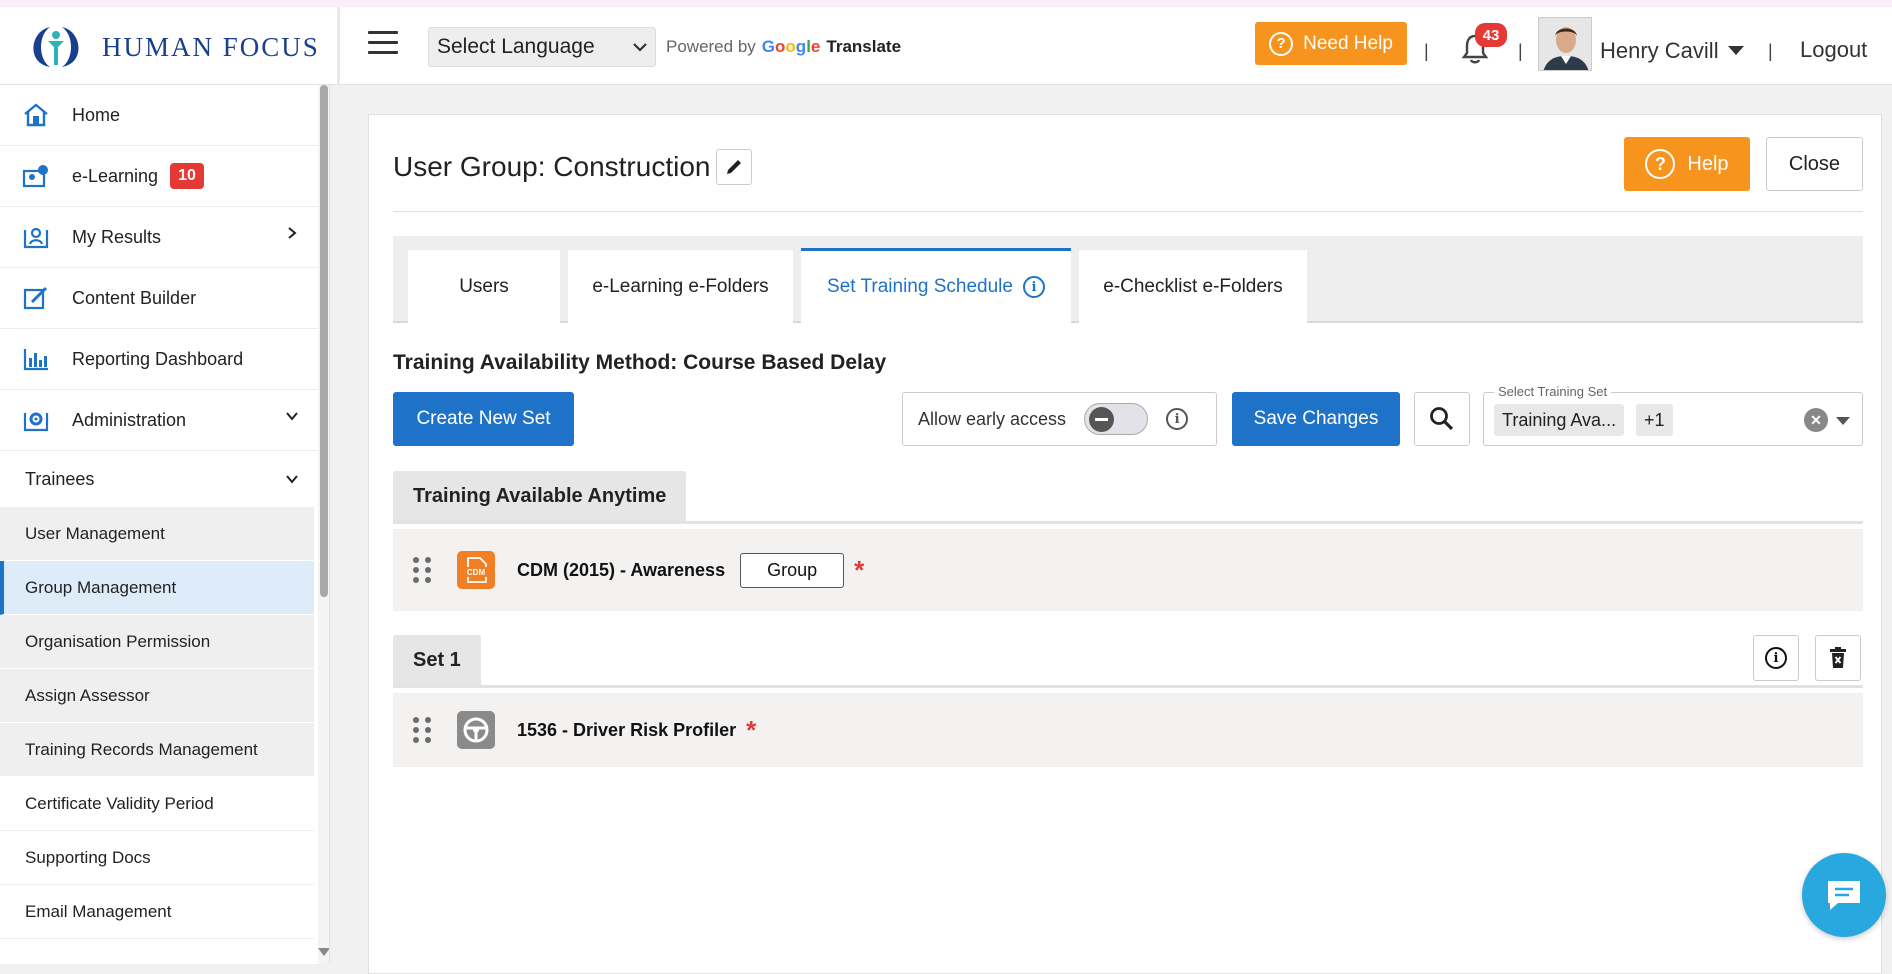  Describe the element at coordinates (129, 419) in the screenshot. I see `sidebar-item-label: Administration` at that location.